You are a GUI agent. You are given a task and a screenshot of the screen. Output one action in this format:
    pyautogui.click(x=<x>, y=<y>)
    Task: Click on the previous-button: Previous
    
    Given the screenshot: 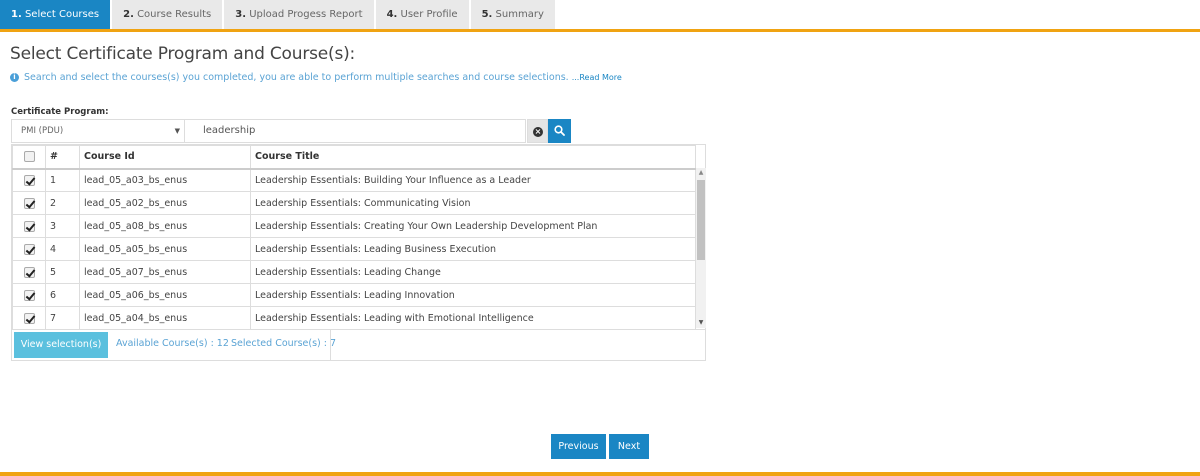 What is the action you would take?
    pyautogui.click(x=578, y=446)
    